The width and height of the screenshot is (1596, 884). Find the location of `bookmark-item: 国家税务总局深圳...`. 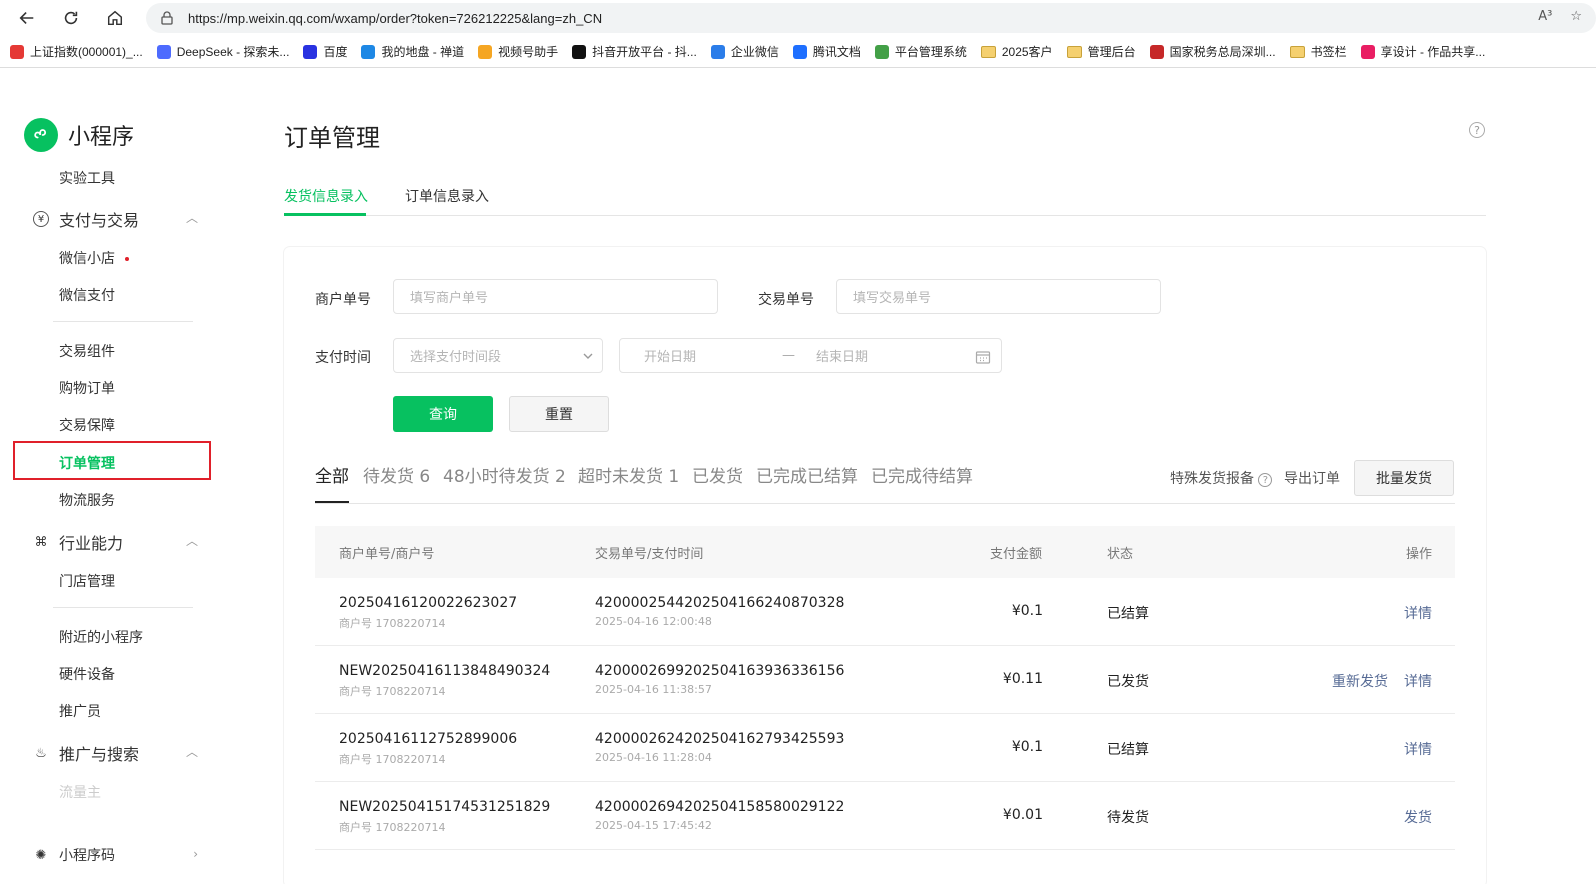

bookmark-item: 国家税务总局深圳... is located at coordinates (1212, 51).